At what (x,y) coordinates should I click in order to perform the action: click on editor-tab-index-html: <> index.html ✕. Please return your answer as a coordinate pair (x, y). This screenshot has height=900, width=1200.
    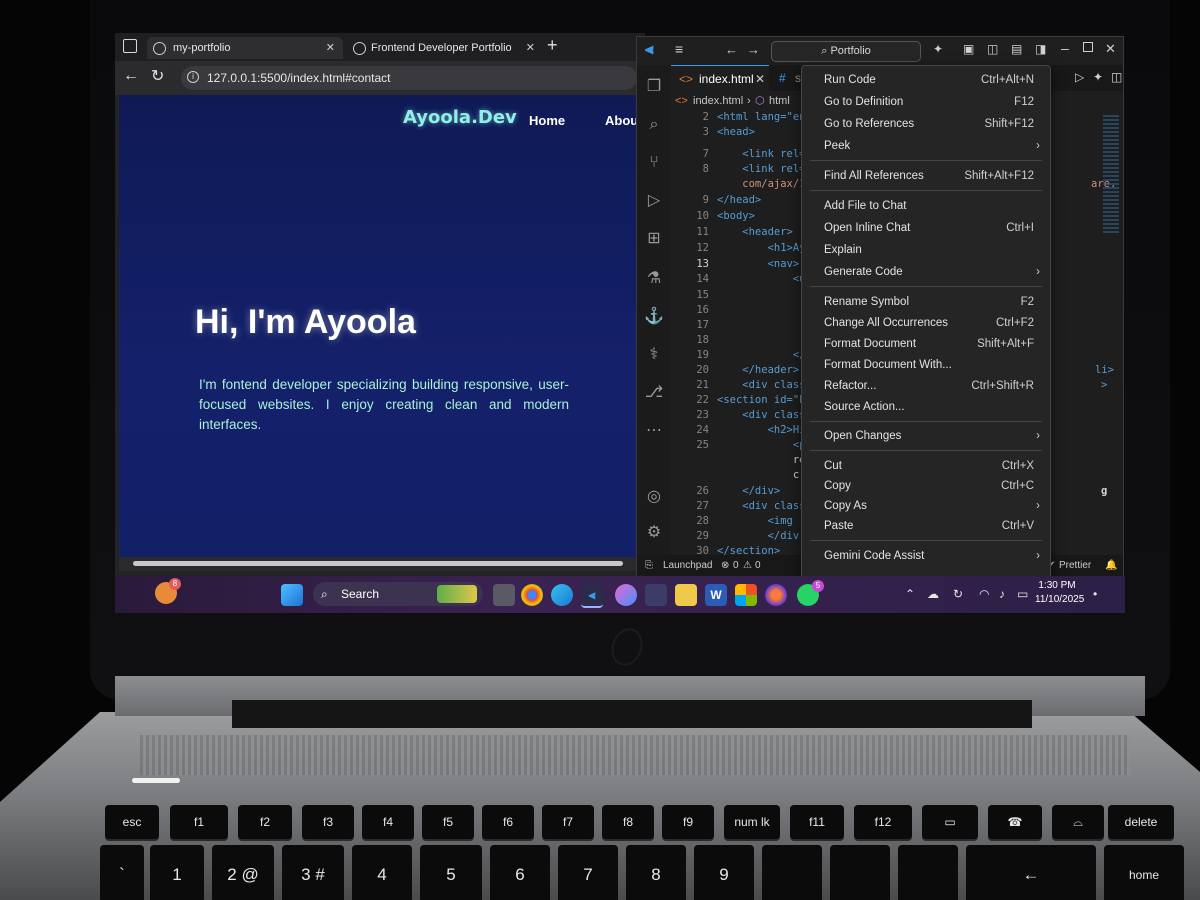
    Looking at the image, I should click on (720, 78).